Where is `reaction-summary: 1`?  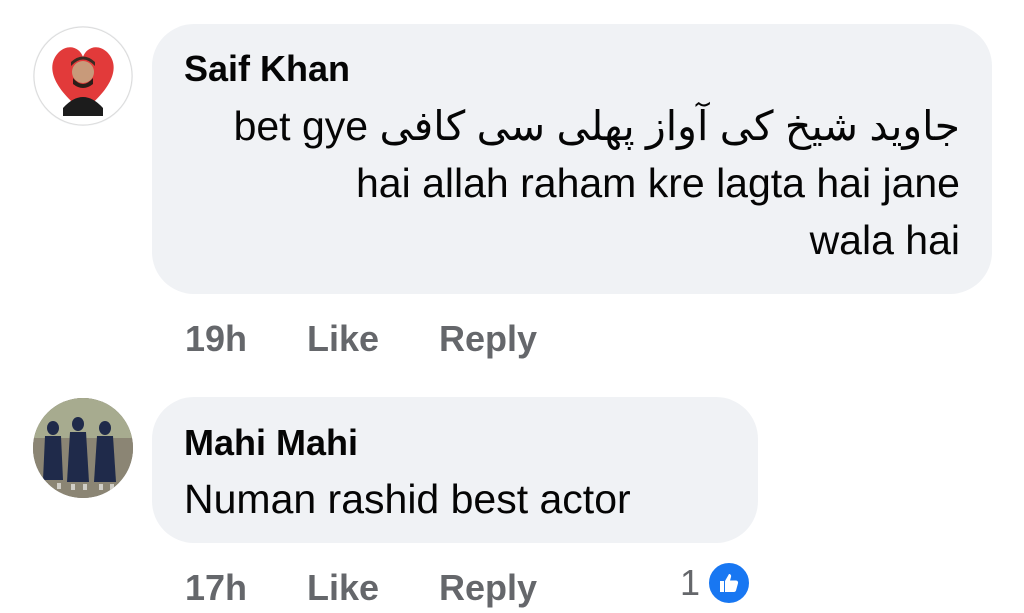
reaction-summary: 1 is located at coordinates (716, 583).